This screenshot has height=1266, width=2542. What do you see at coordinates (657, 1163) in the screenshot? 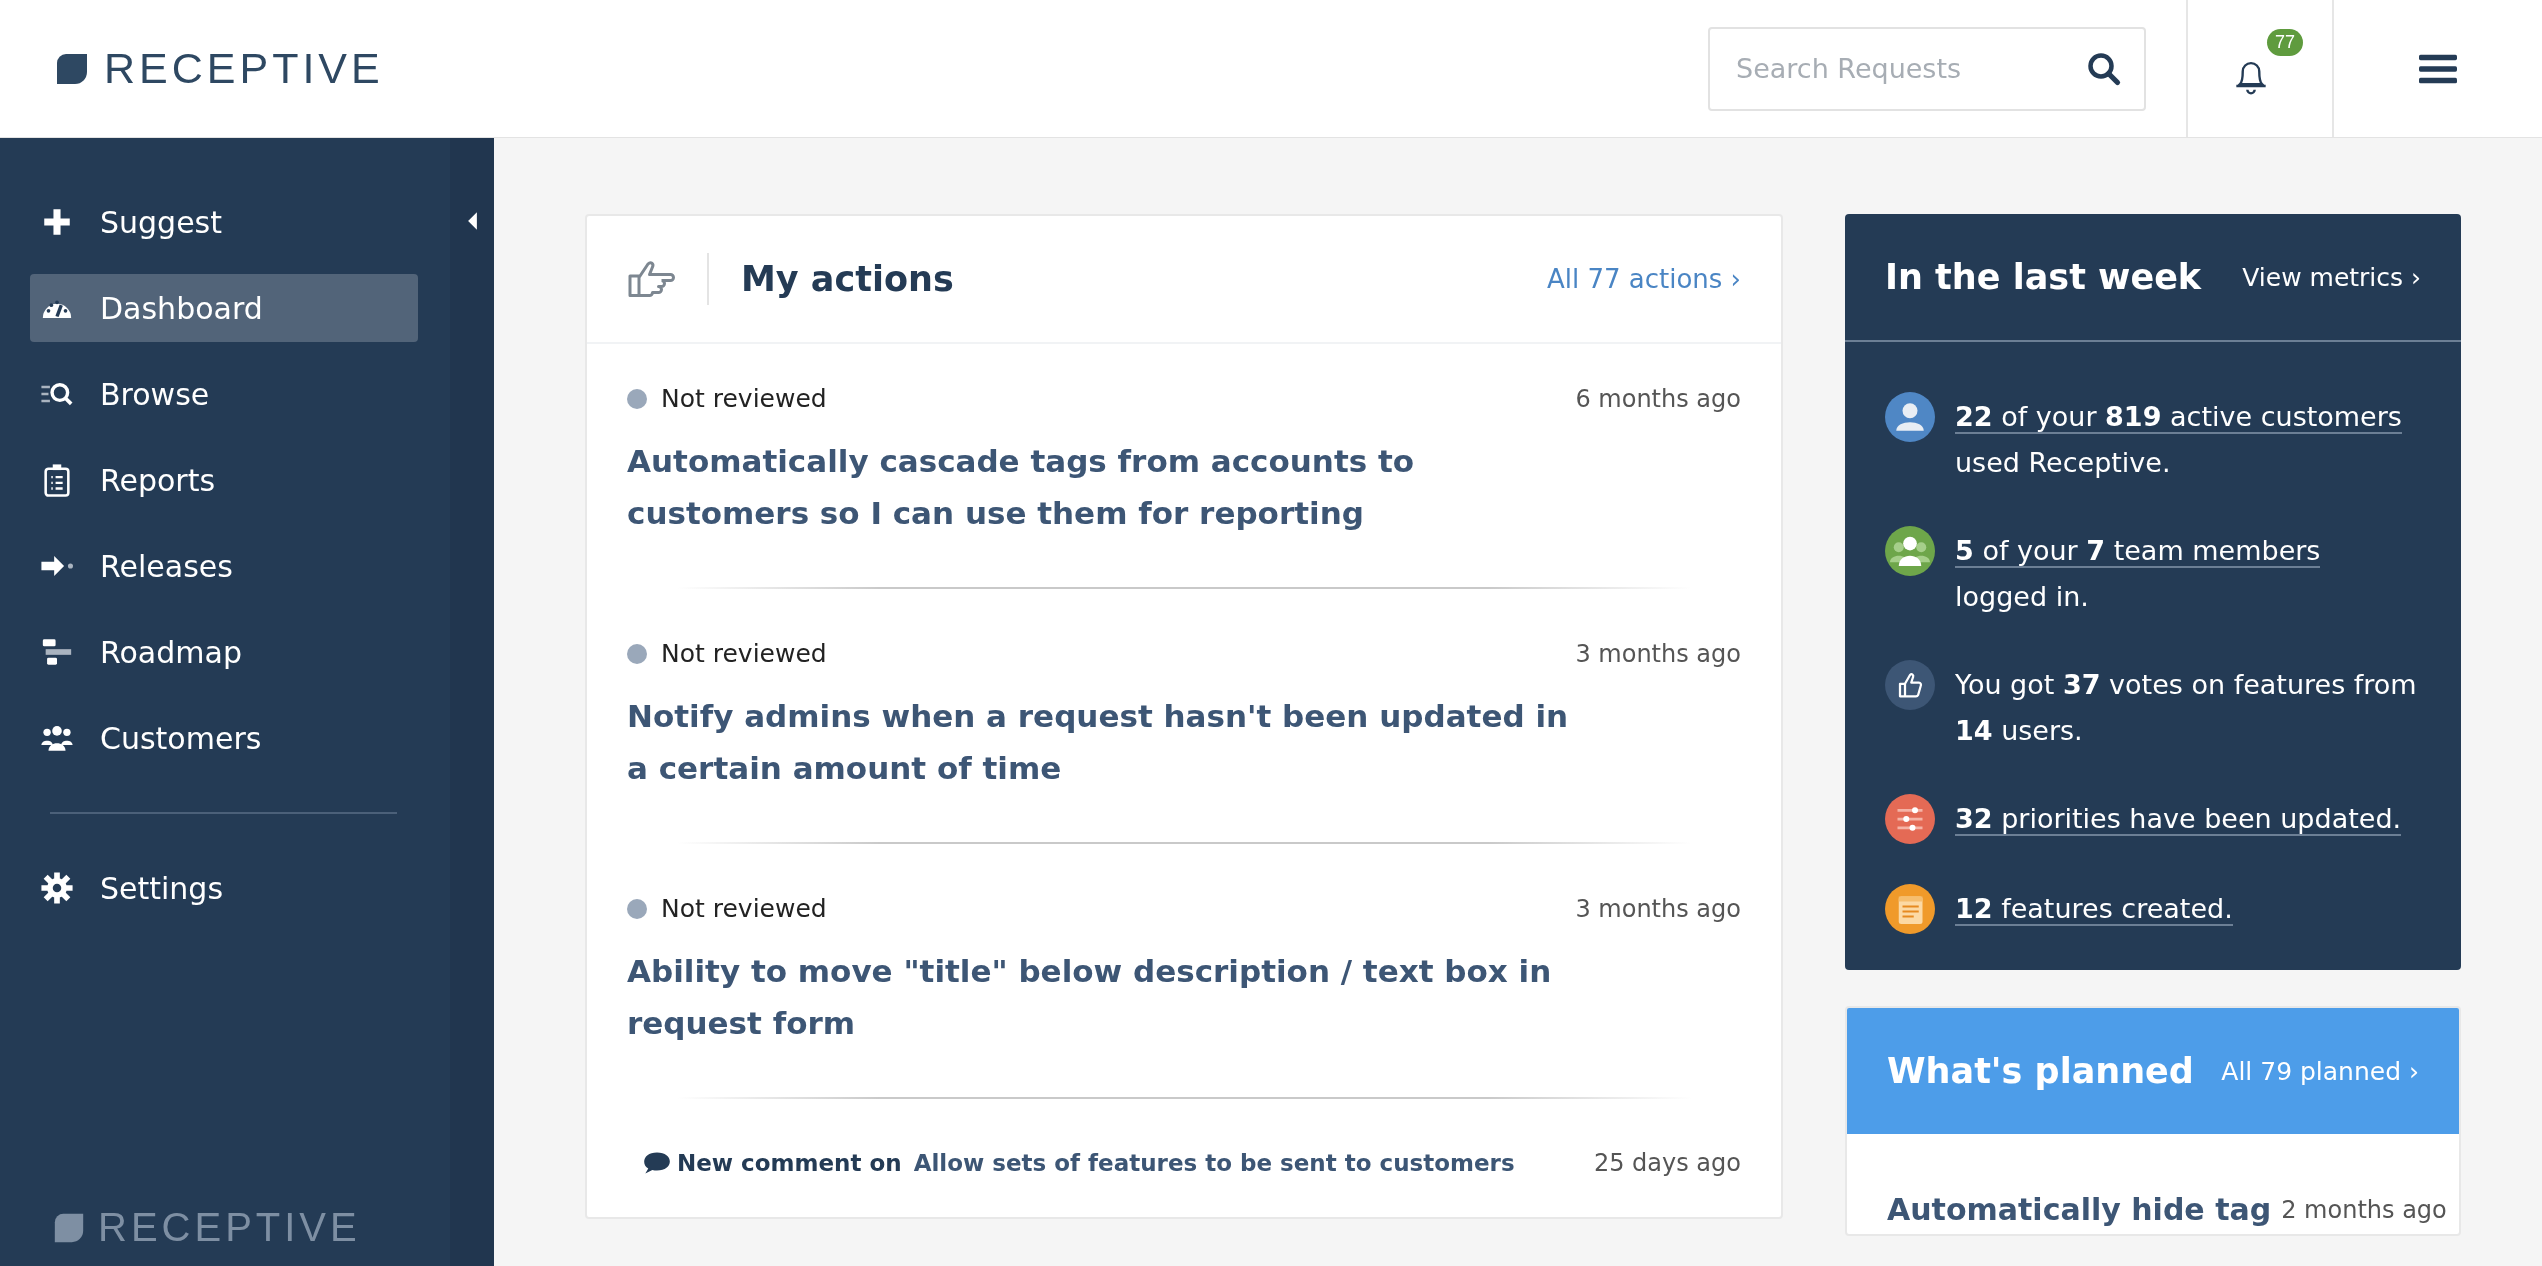
I see `speech-bubble-icon` at bounding box center [657, 1163].